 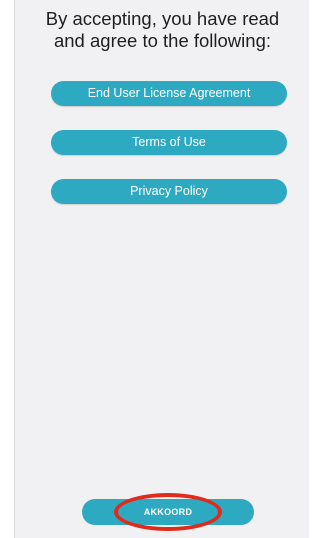 What do you see at coordinates (169, 93) in the screenshot?
I see `eula-button: End User License Agreement` at bounding box center [169, 93].